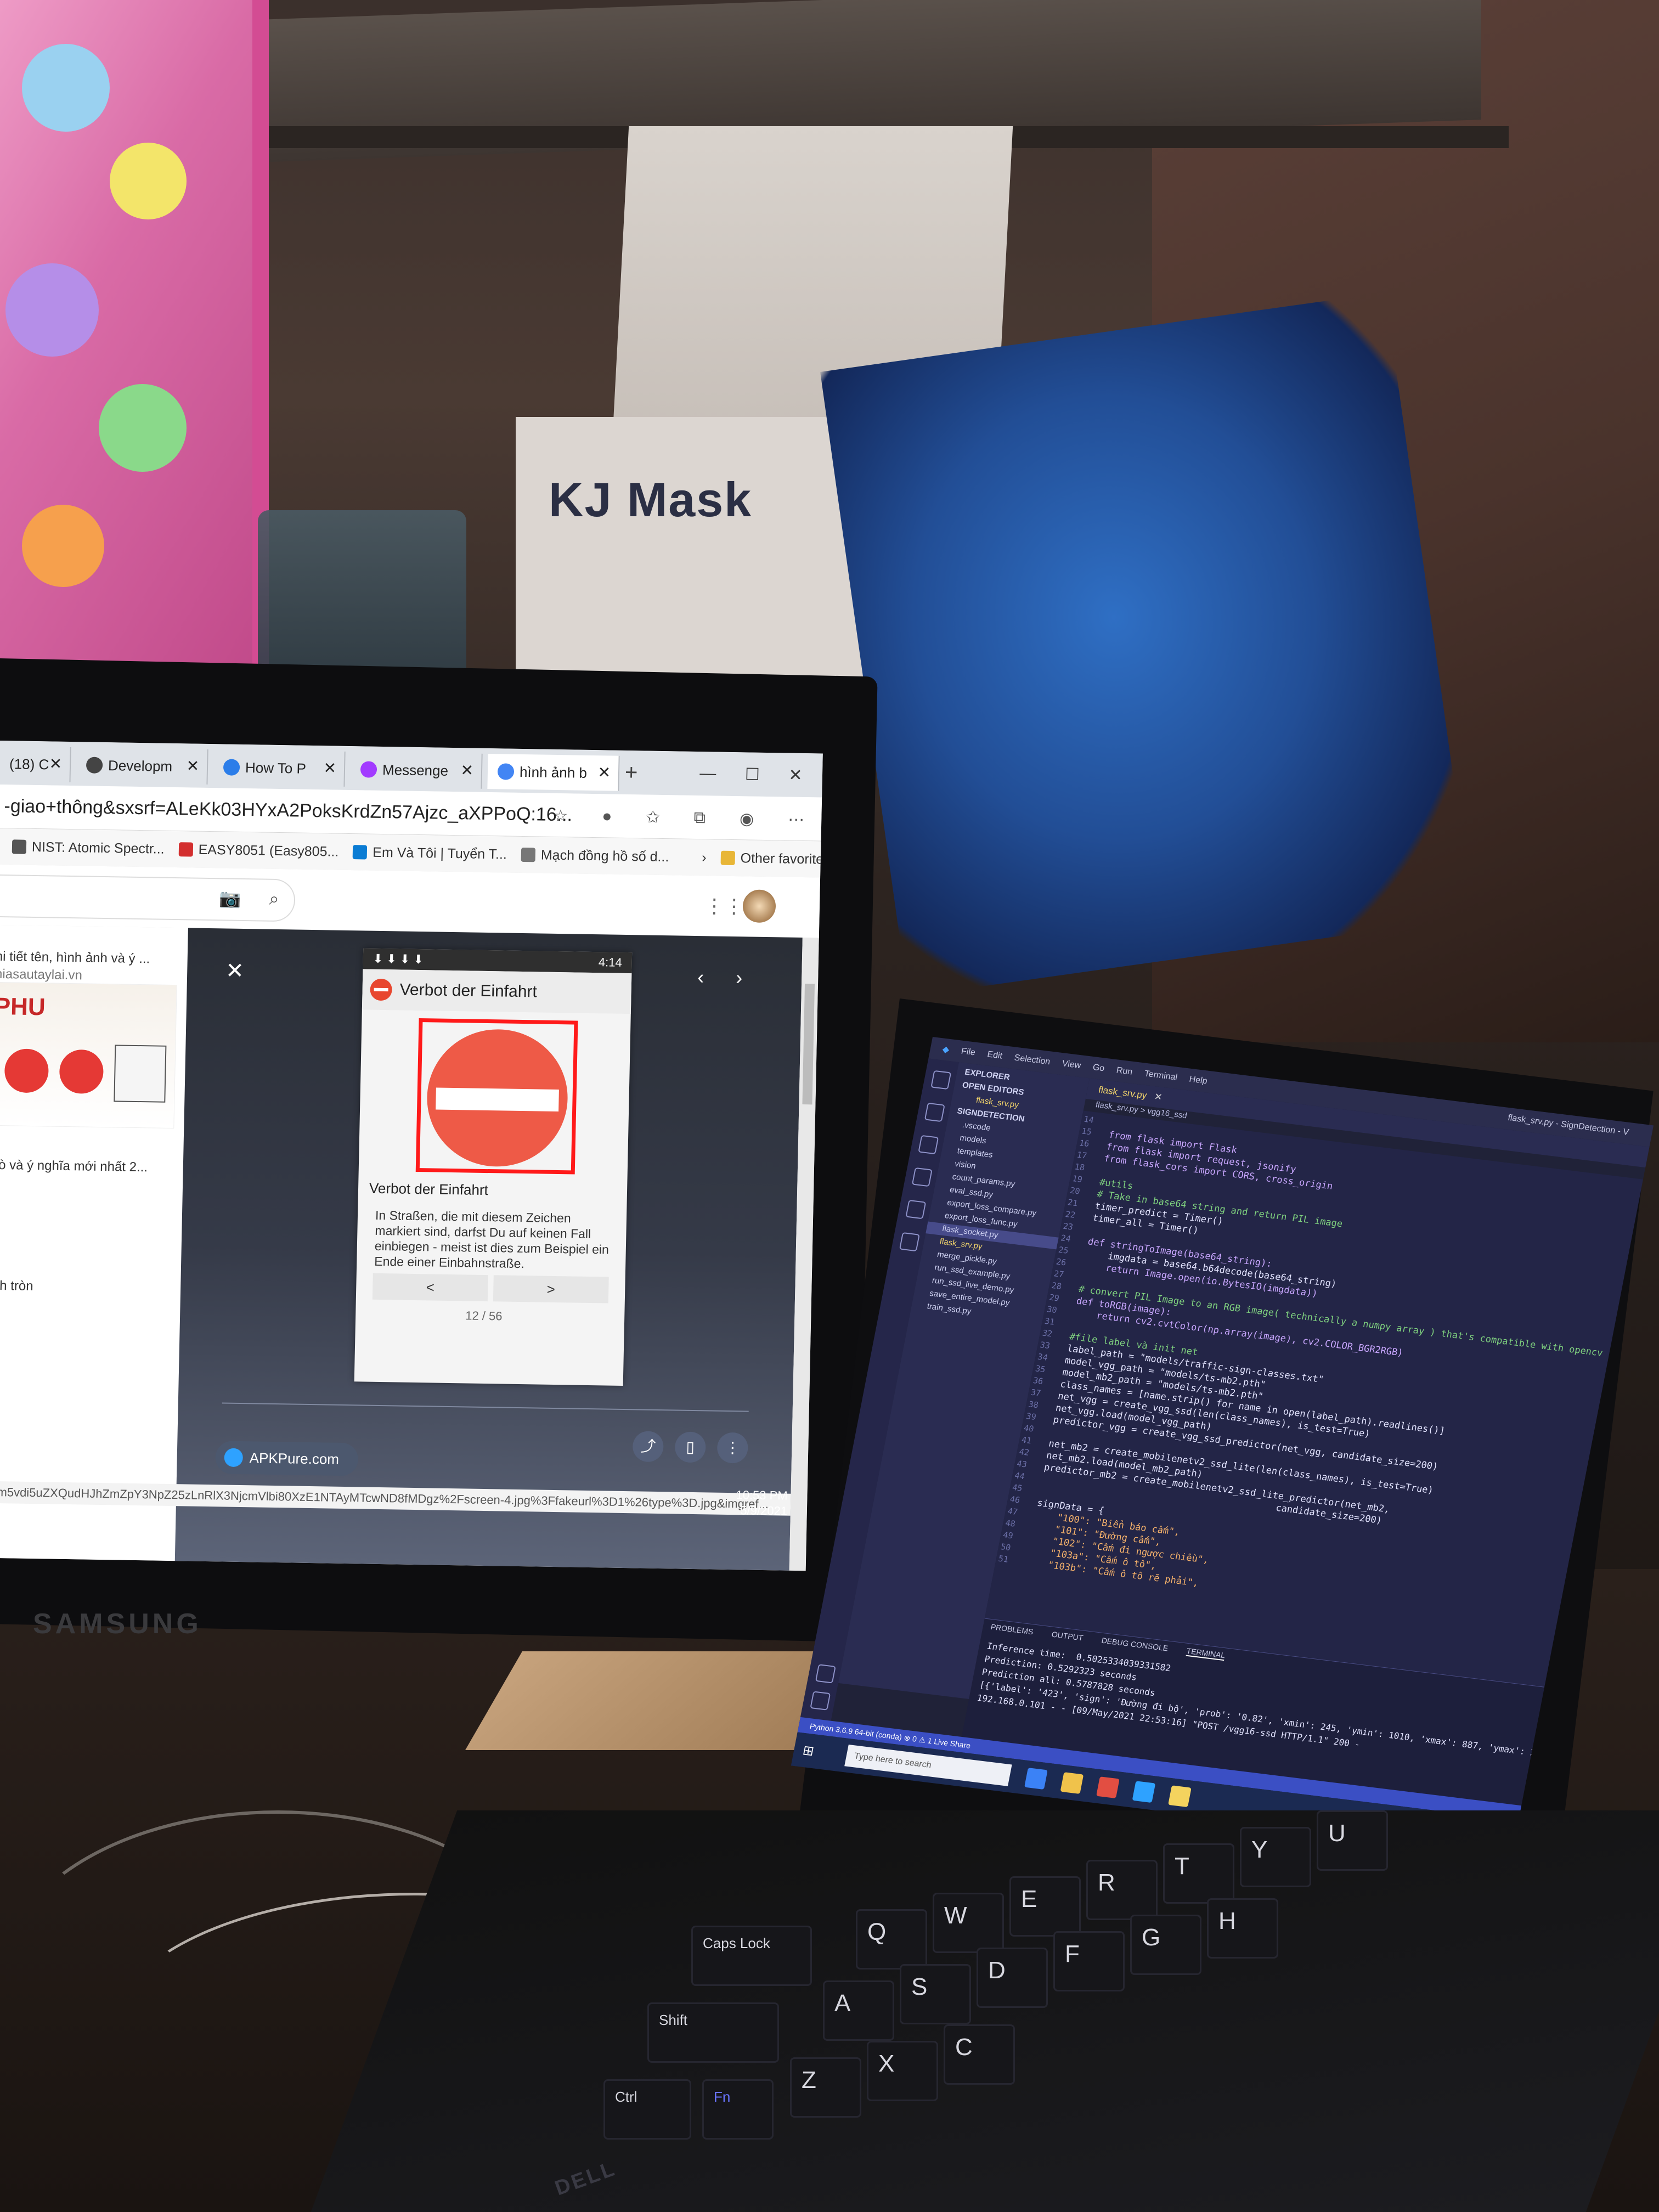 The height and width of the screenshot is (2212, 1659). I want to click on browser-tab: How To P ✕, so click(279, 768).